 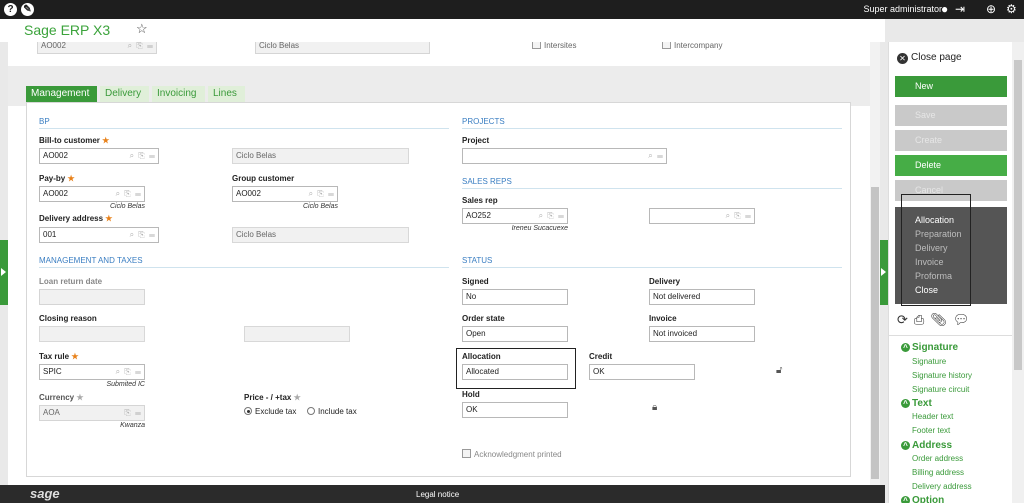 What do you see at coordinates (475, 281) in the screenshot?
I see `signed-label: Signed` at bounding box center [475, 281].